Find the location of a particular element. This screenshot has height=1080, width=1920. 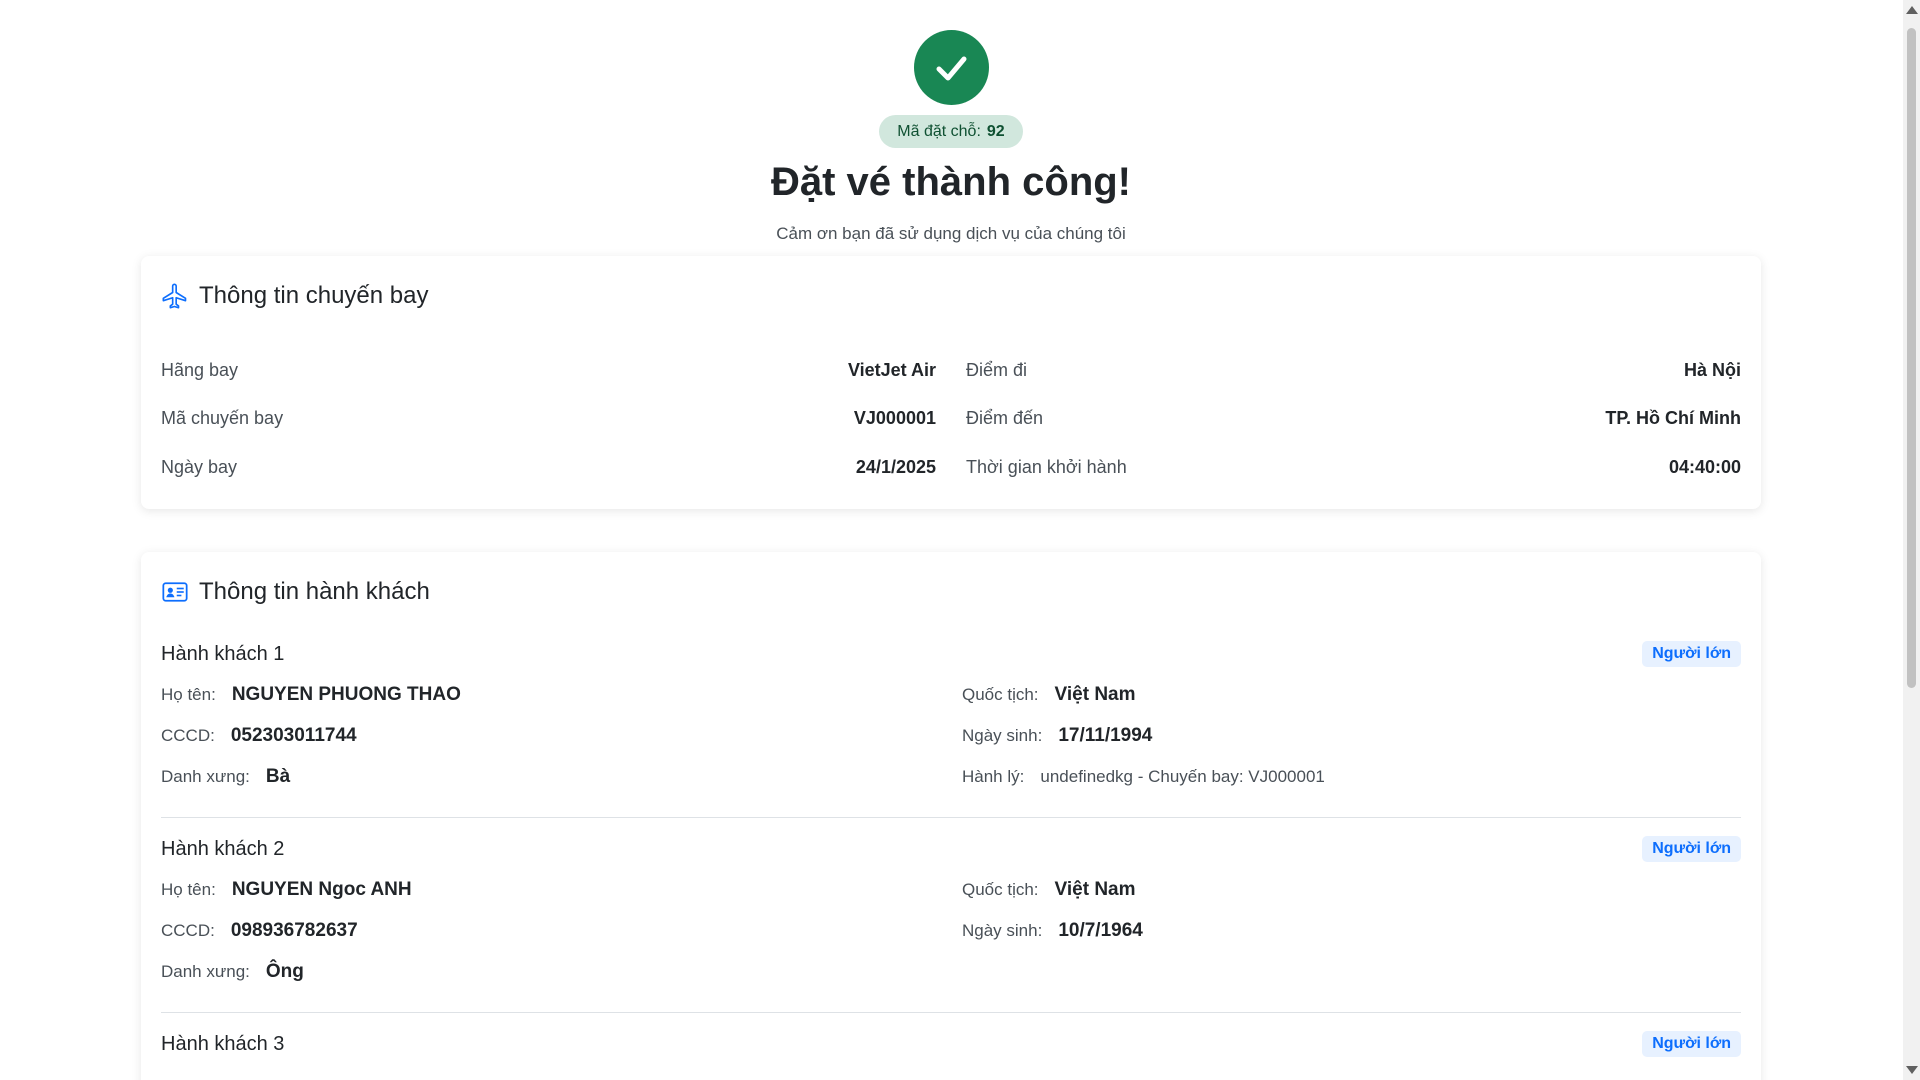

passenger-item: Hành khách 3 Người lớn is located at coordinates (951, 1052).